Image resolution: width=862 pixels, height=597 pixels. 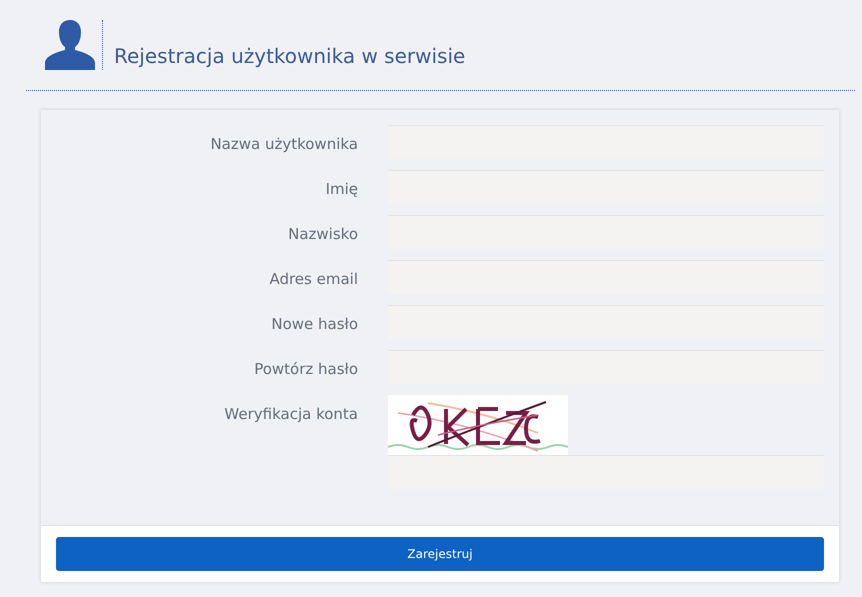 I want to click on field-label: Imię, so click(x=341, y=189).